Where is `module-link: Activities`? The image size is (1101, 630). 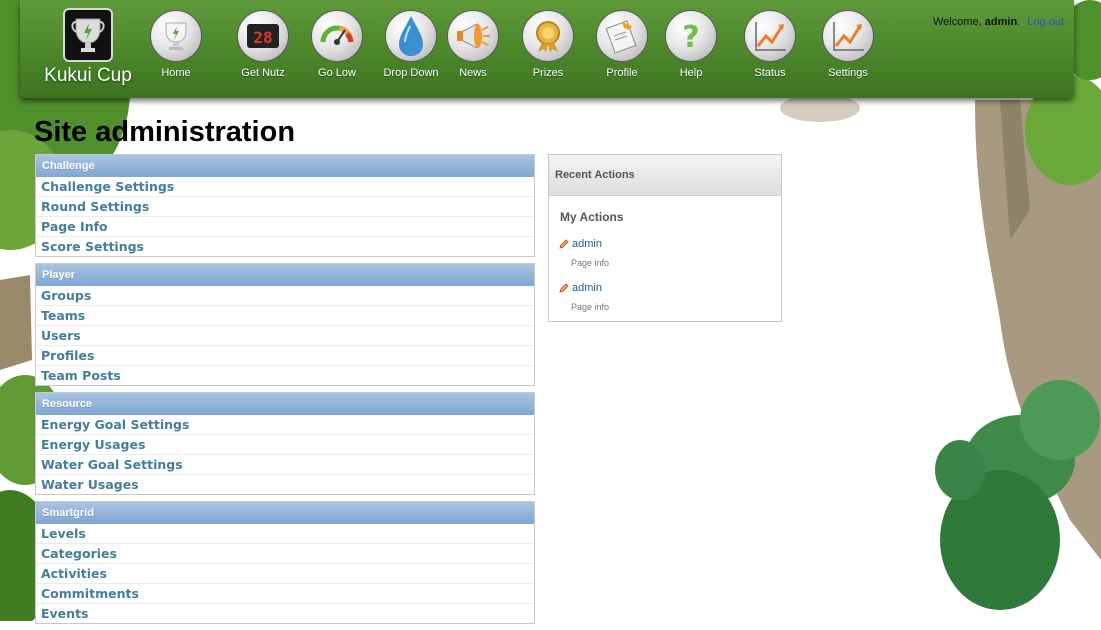 module-link: Activities is located at coordinates (285, 574).